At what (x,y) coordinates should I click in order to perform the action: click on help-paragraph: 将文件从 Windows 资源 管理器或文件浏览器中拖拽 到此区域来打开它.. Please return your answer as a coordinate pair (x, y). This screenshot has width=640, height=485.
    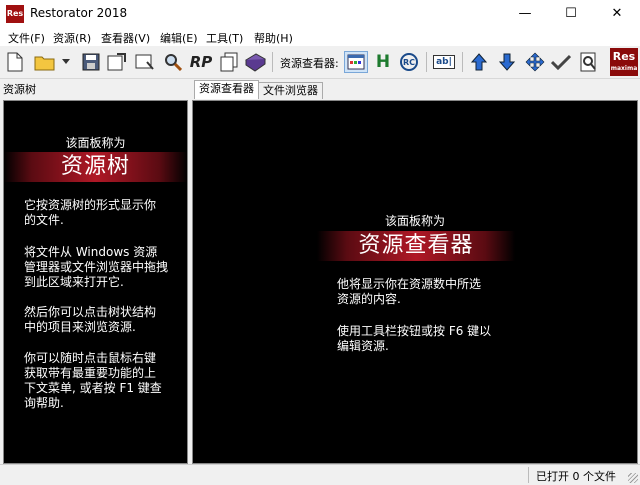
    Looking at the image, I should click on (96, 267).